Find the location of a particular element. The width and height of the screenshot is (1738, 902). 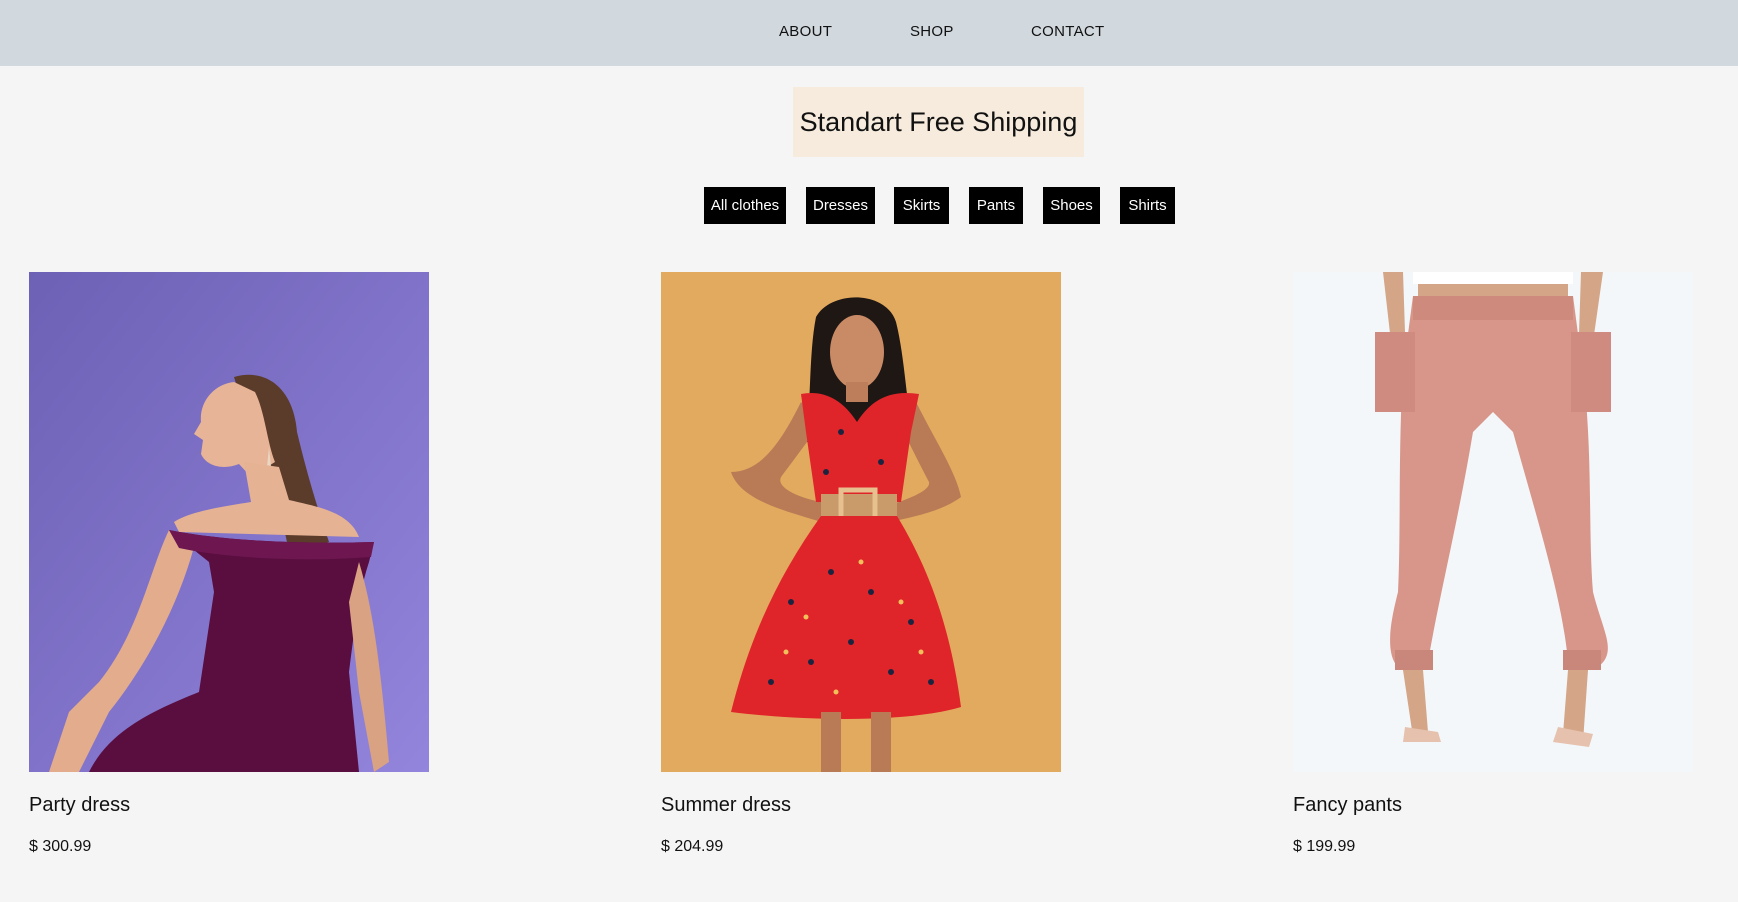

product-price: $ 199.99 is located at coordinates (1324, 846).